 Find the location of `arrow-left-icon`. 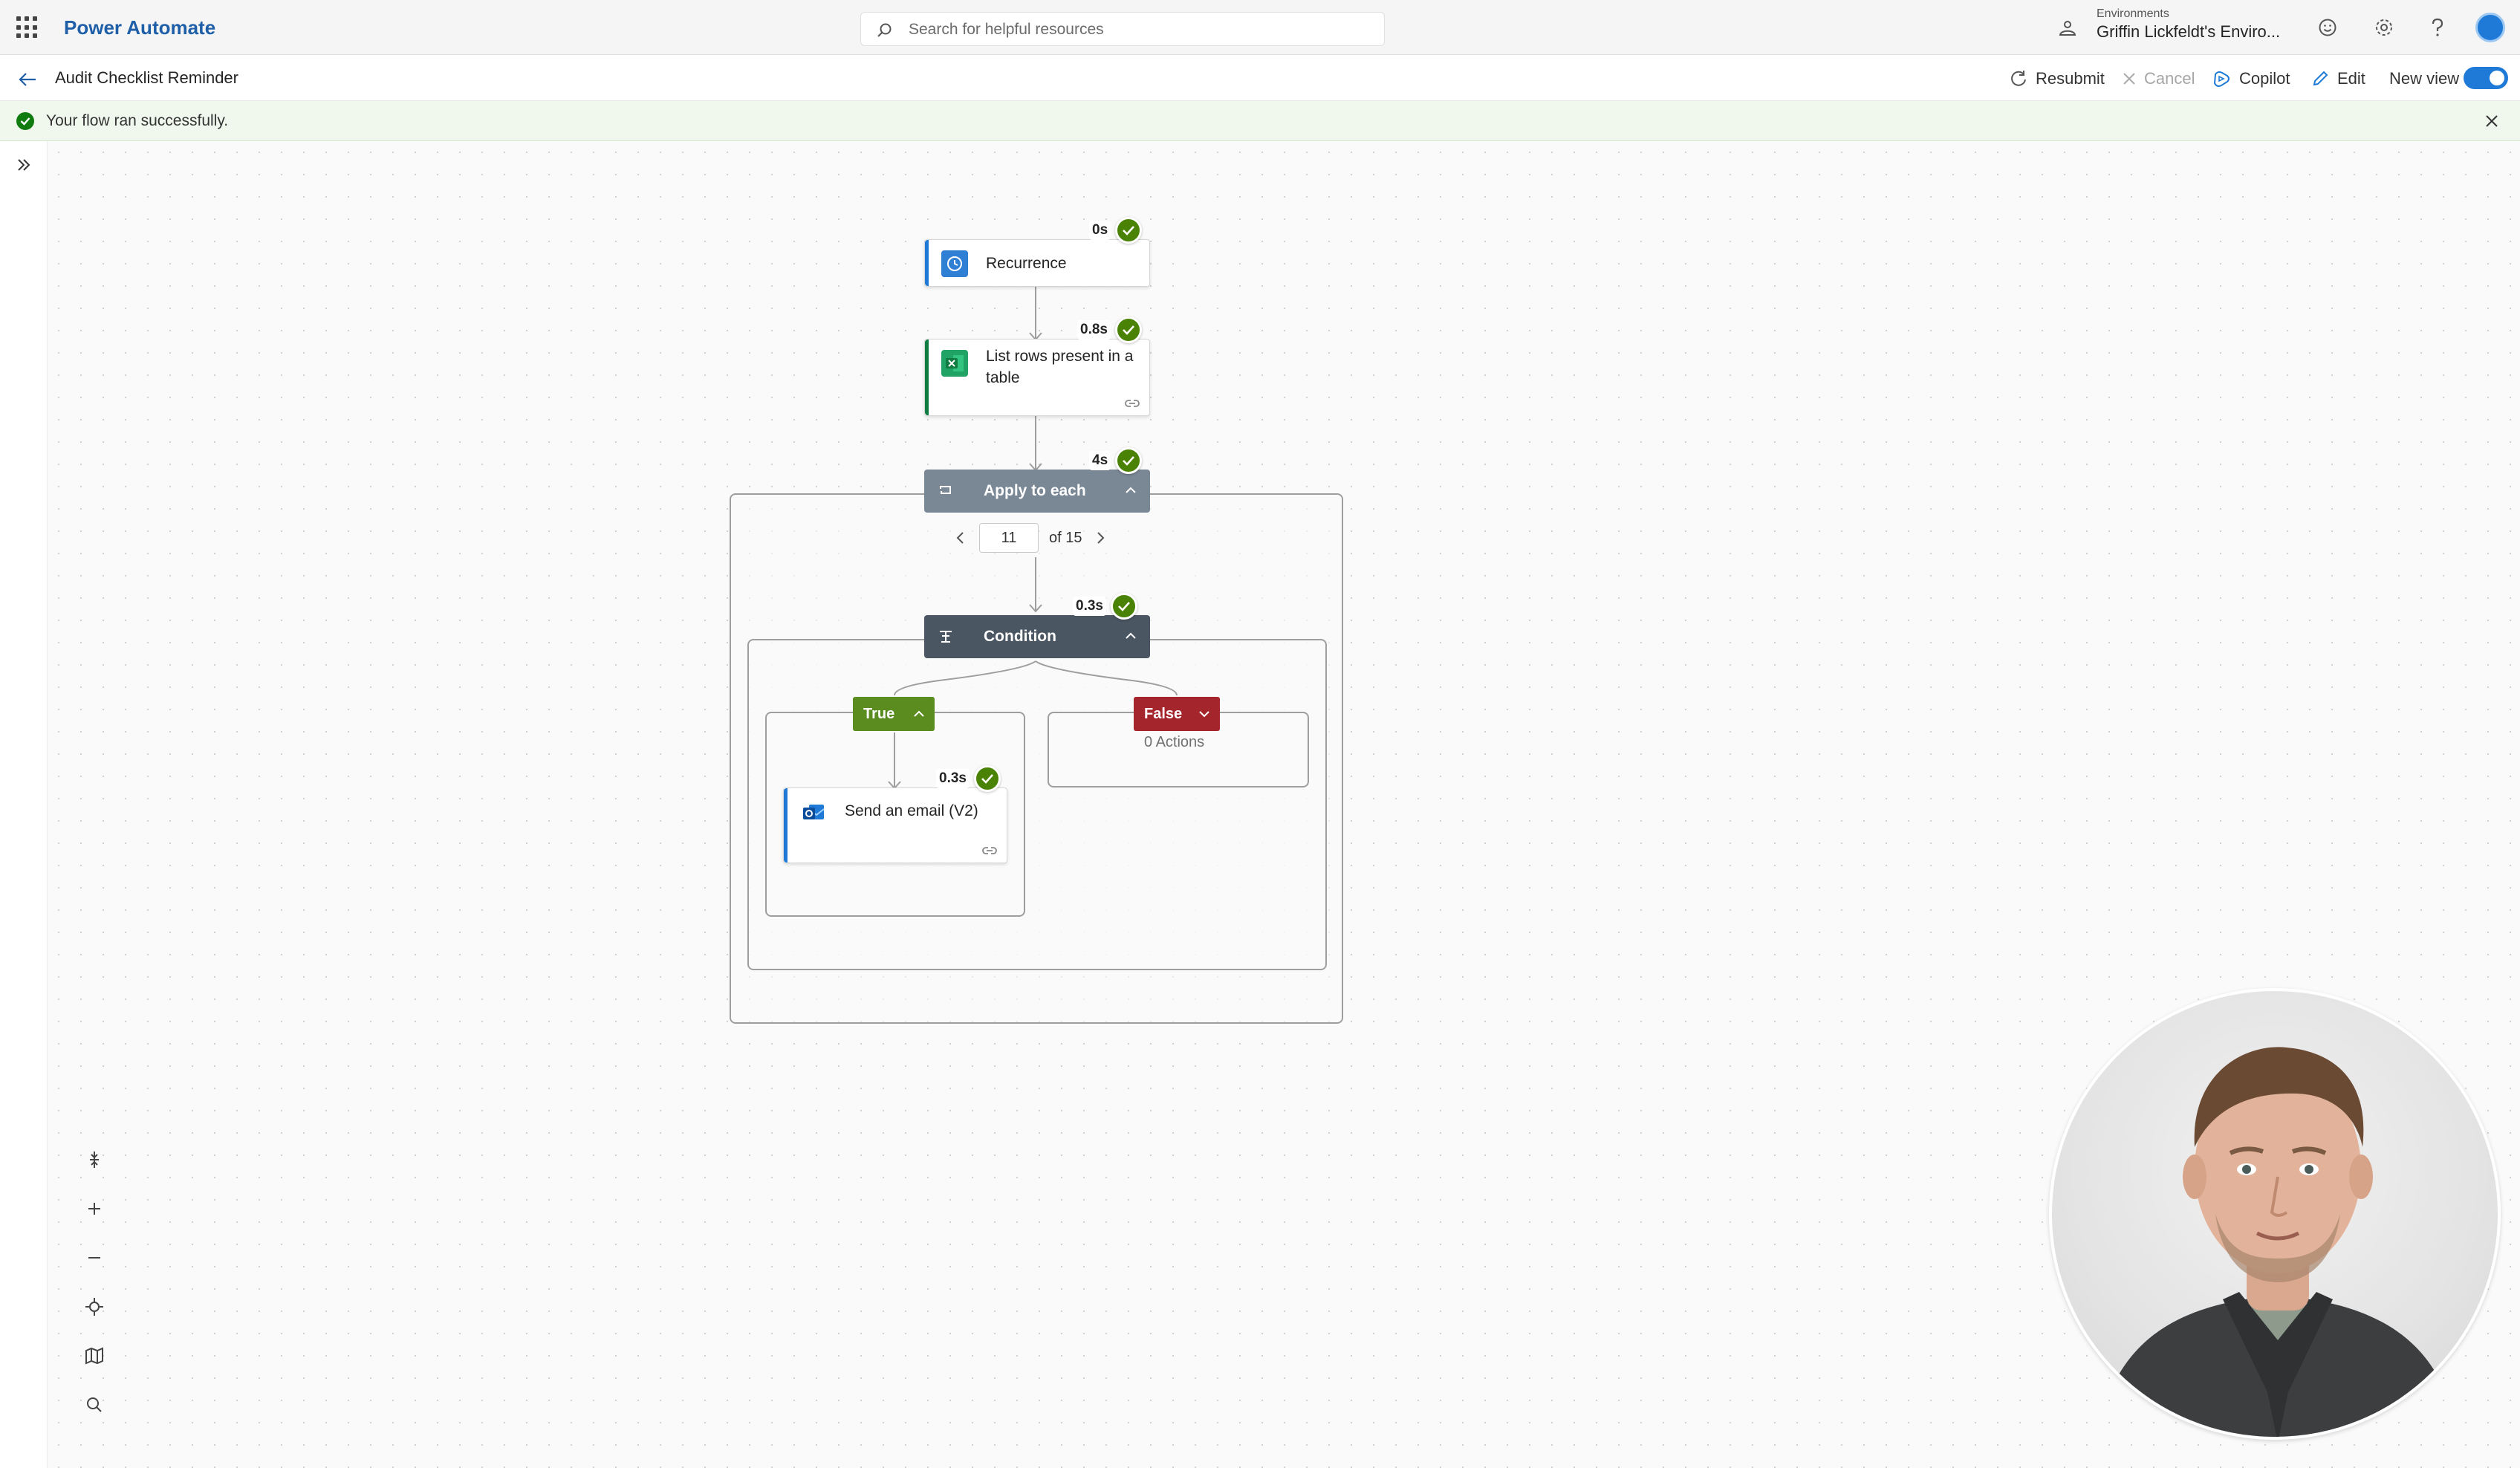

arrow-left-icon is located at coordinates (28, 79).